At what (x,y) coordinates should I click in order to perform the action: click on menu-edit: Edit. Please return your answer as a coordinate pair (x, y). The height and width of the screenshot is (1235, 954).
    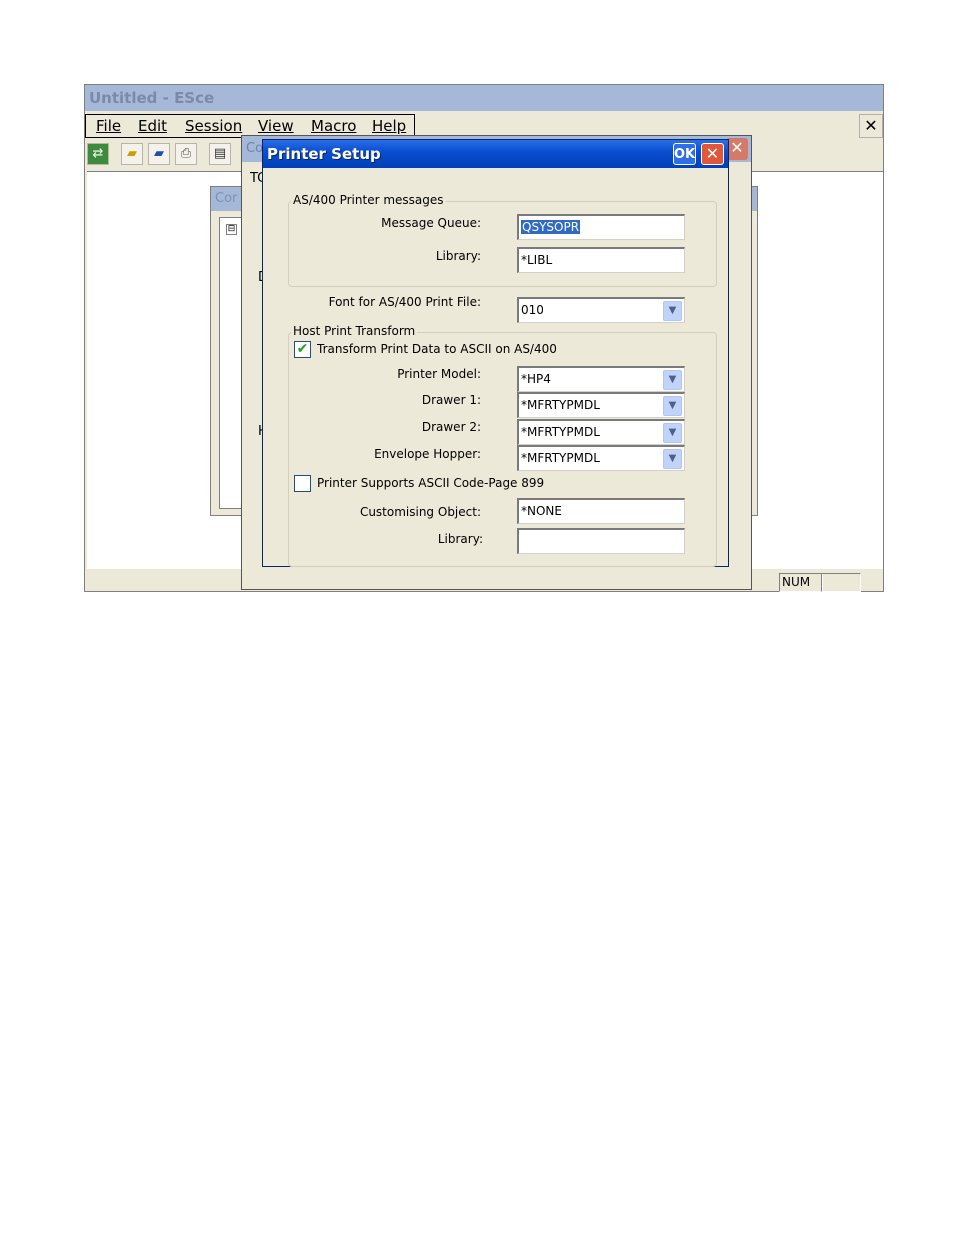
    Looking at the image, I should click on (152, 126).